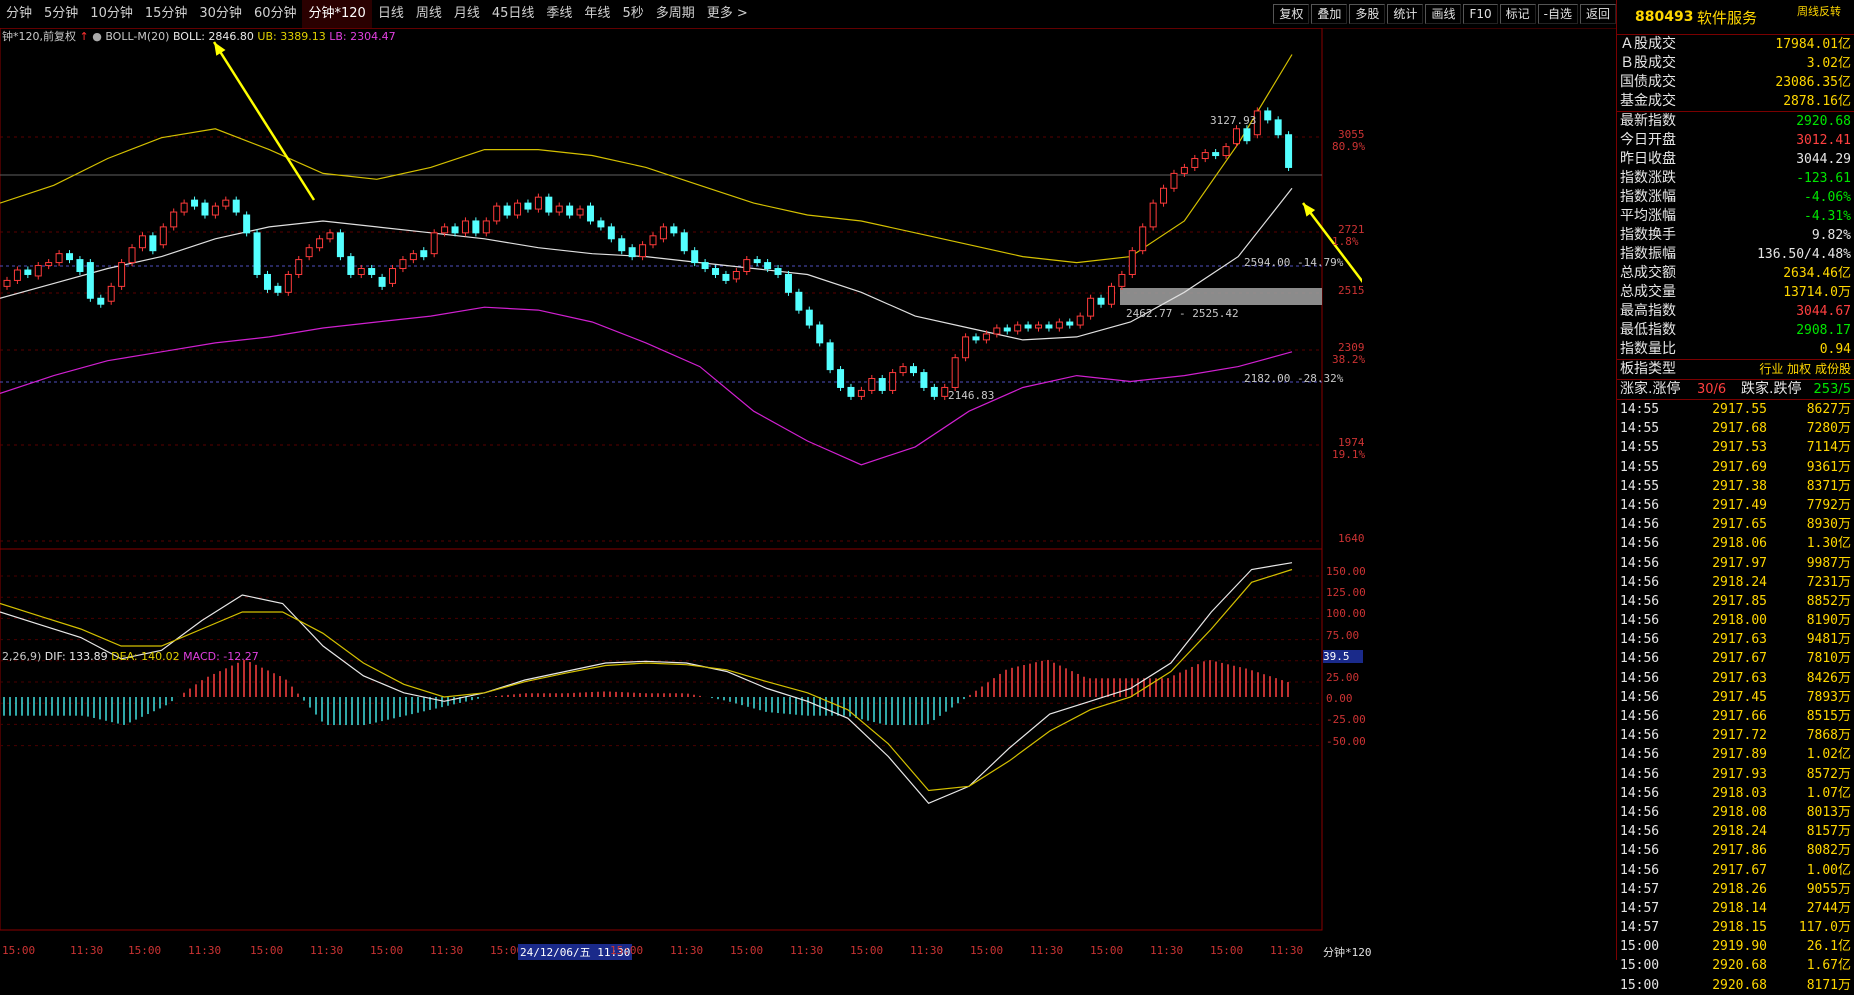 The width and height of the screenshot is (1854, 995). What do you see at coordinates (559, 14) in the screenshot?
I see `tab-11: 季线` at bounding box center [559, 14].